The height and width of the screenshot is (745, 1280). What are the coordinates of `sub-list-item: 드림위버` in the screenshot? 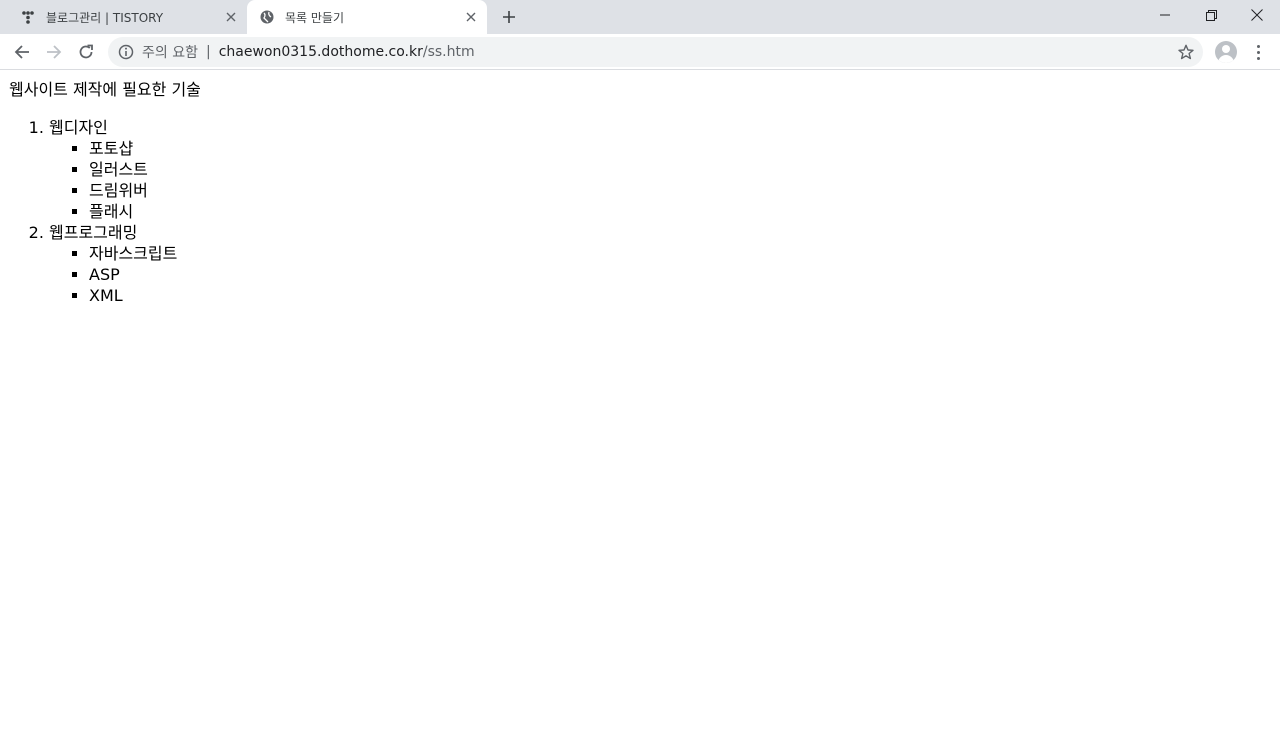 It's located at (133, 190).